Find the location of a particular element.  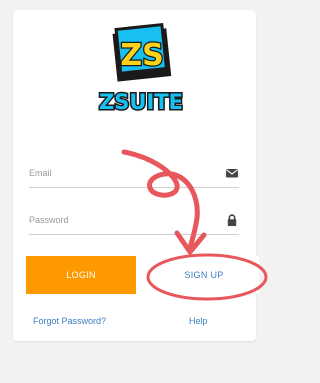

password-input is located at coordinates (124, 220).